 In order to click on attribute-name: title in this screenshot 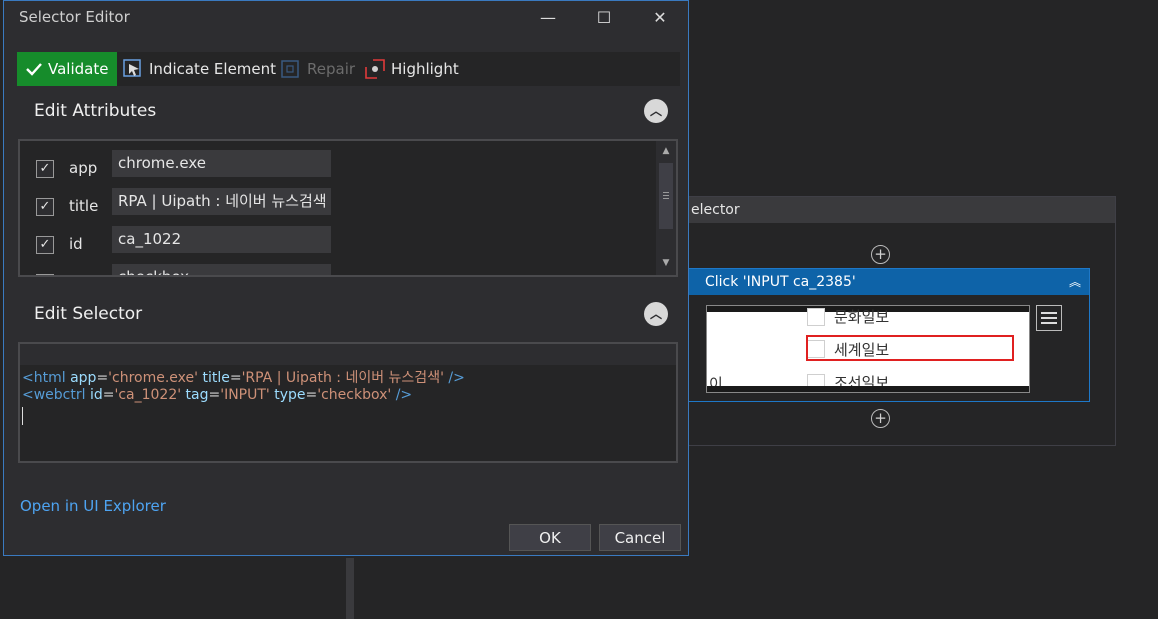, I will do `click(84, 206)`.